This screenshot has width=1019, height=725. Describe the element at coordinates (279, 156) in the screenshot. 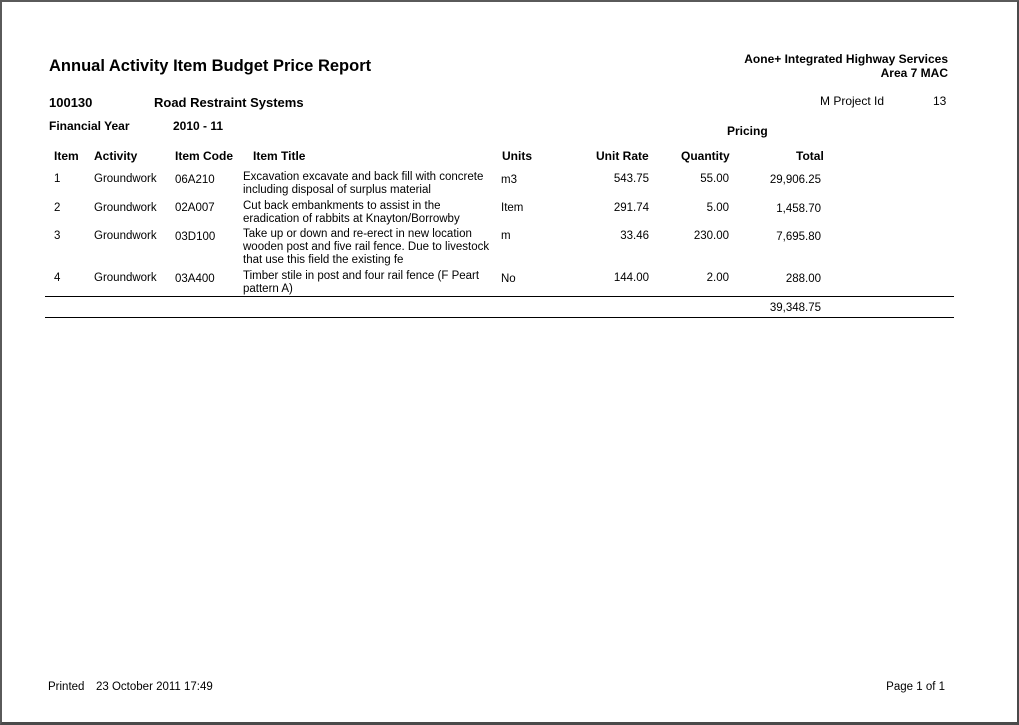

I see `header-item-title: Item Title` at that location.